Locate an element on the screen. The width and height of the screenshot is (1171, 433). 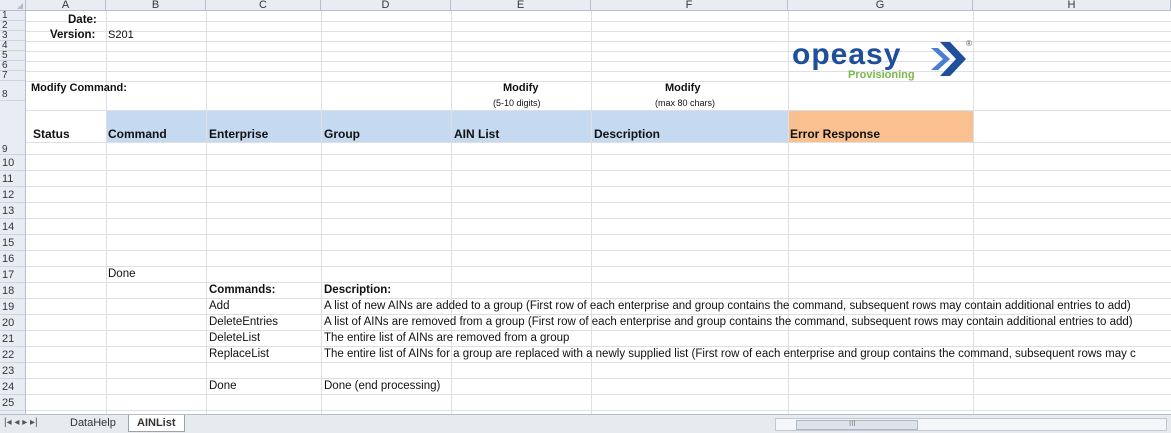
select-all-corner is located at coordinates (13, 5).